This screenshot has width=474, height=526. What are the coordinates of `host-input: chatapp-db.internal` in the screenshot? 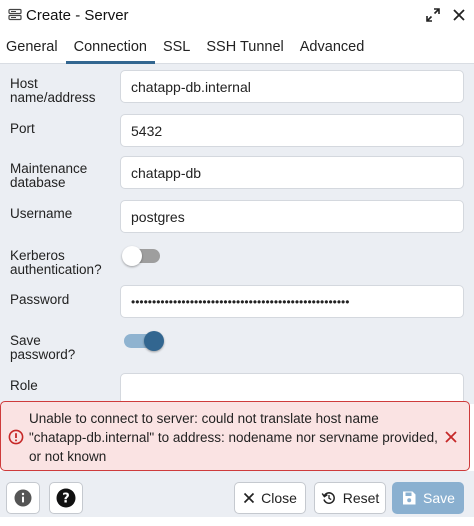 It's located at (292, 86).